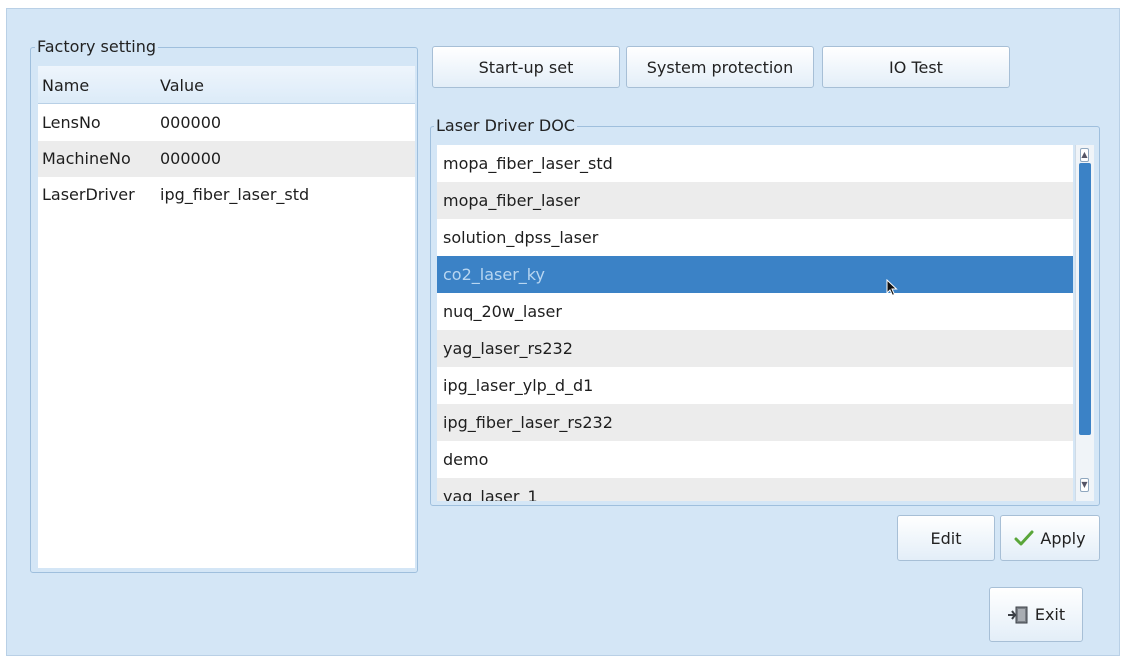 The height and width of the screenshot is (661, 1127). I want to click on checkmark-icon, so click(1024, 538).